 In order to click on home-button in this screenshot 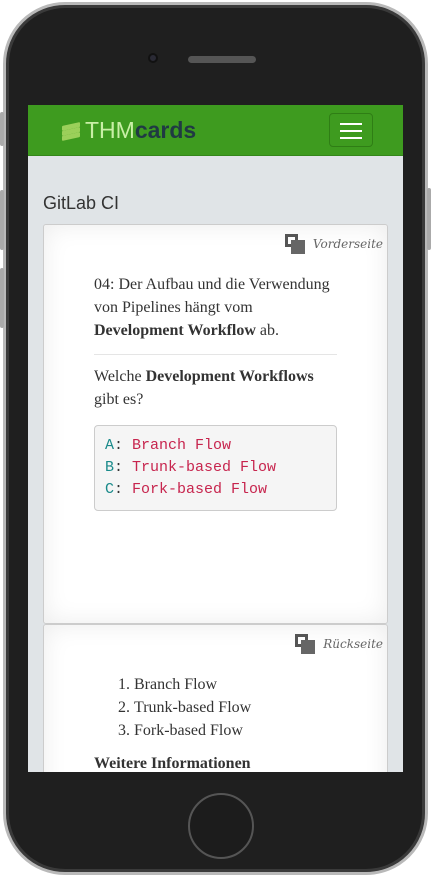, I will do `click(221, 826)`.